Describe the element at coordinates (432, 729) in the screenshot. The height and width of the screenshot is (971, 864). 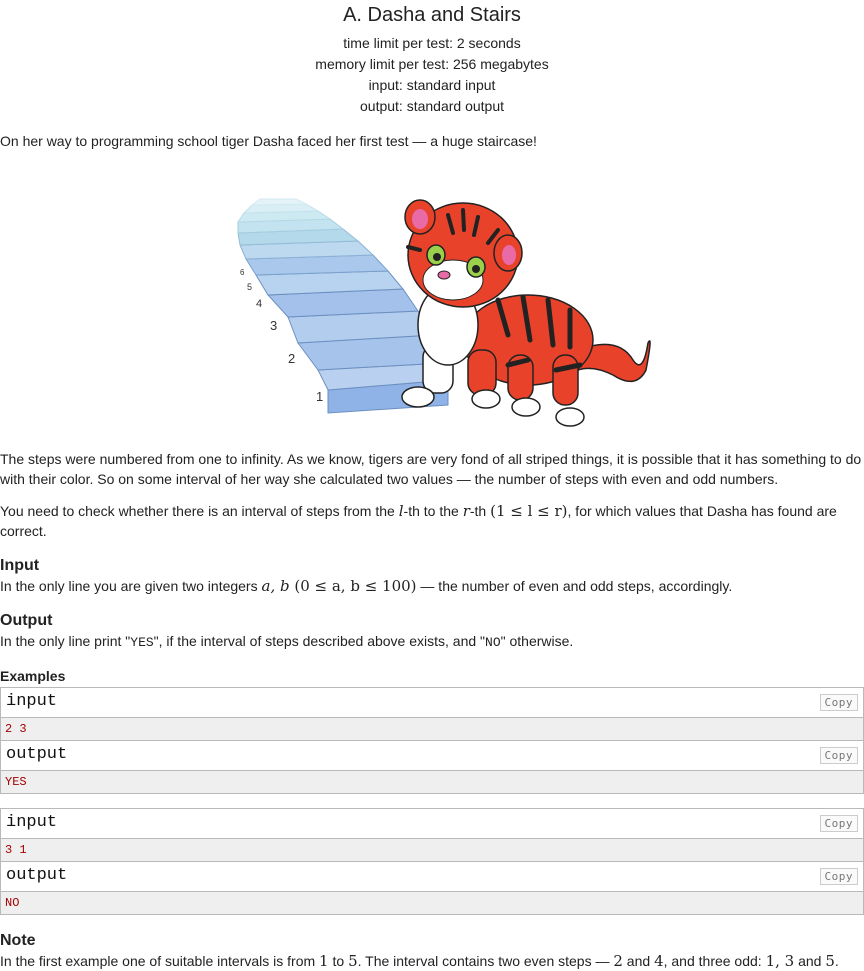
I see `example-1-input: 2 3` at that location.